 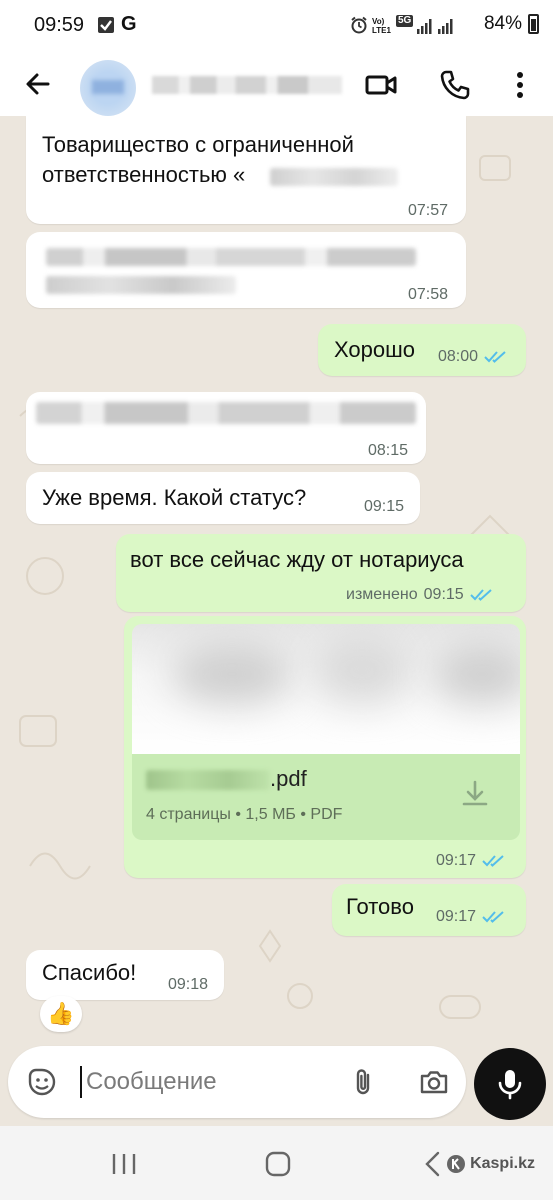 I want to click on message-text: вот все сейчас жду от нотариуса, so click(x=297, y=559).